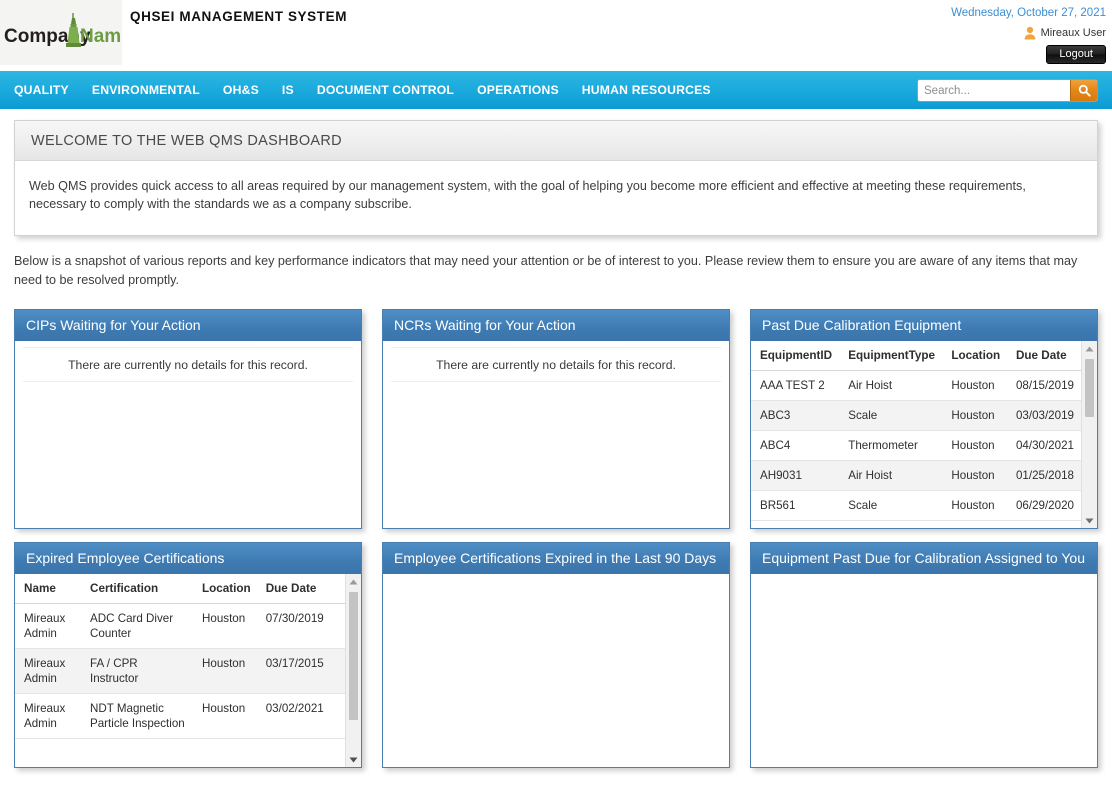  I want to click on nav-item-environmental: ENVIRONMENTAL, so click(146, 90).